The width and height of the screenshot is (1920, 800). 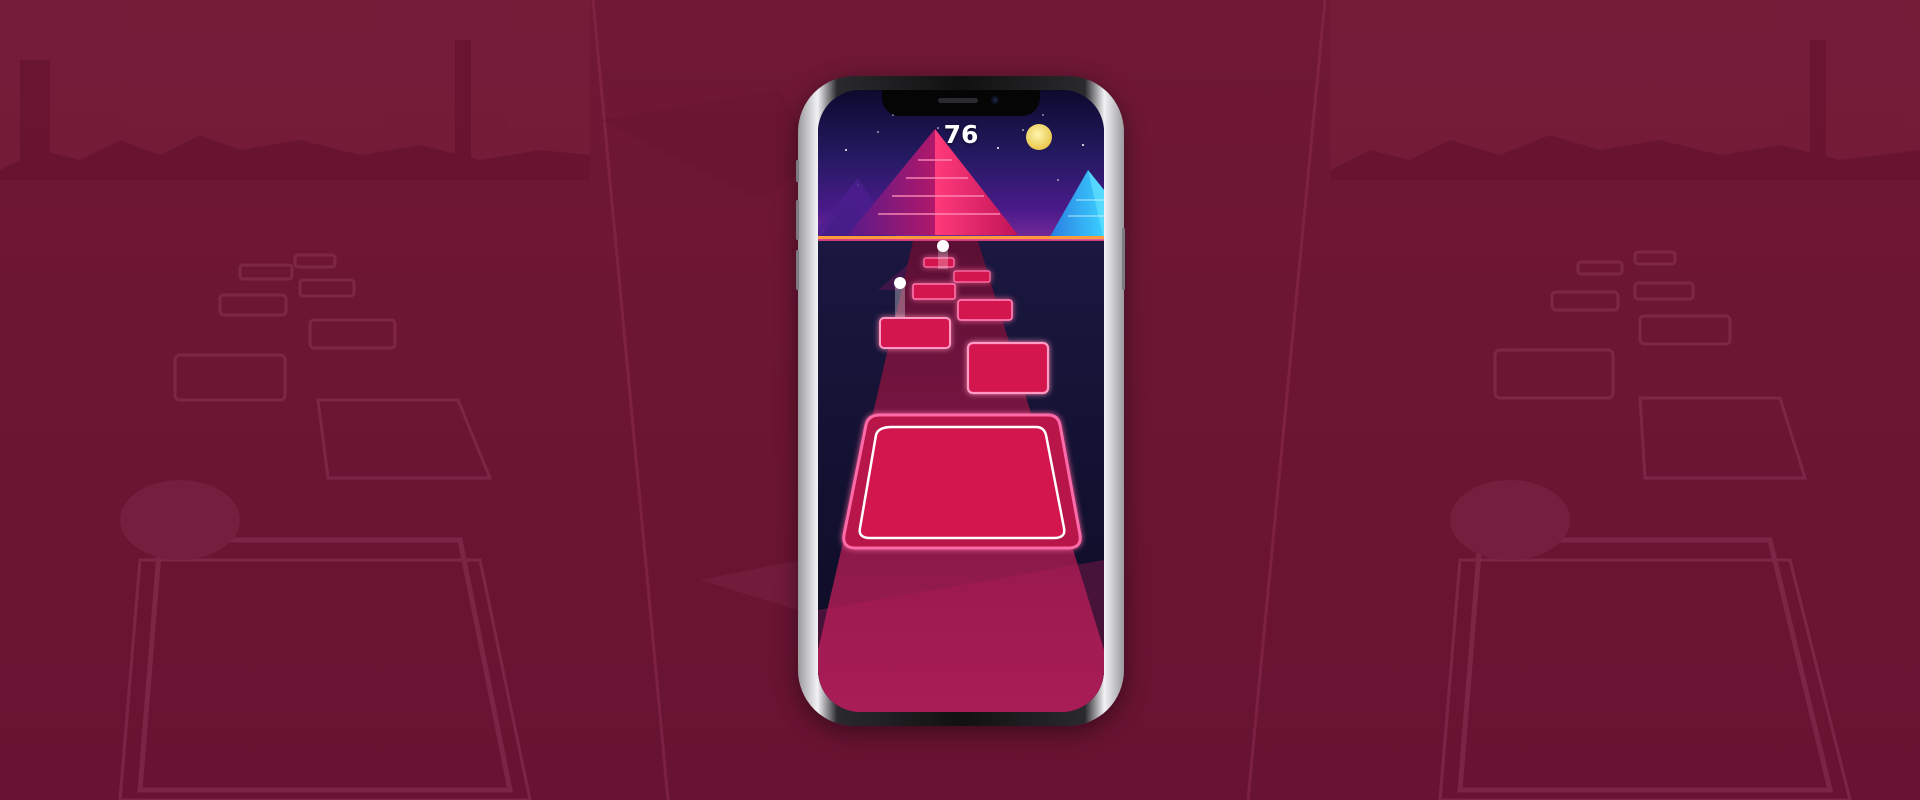 I want to click on front-camera-icon, so click(x=995, y=100).